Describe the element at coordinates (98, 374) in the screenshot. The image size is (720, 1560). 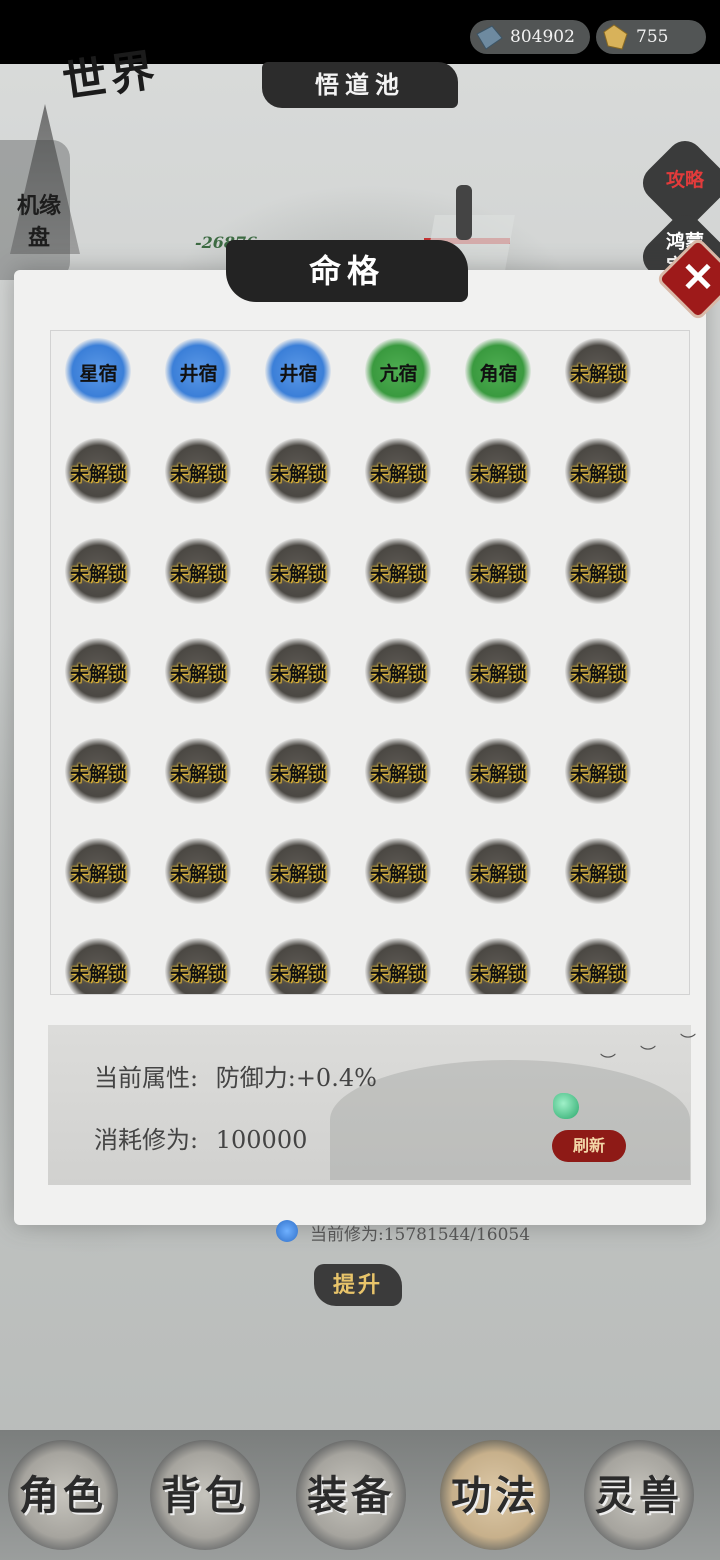
I see `slot-label: 星宿` at that location.